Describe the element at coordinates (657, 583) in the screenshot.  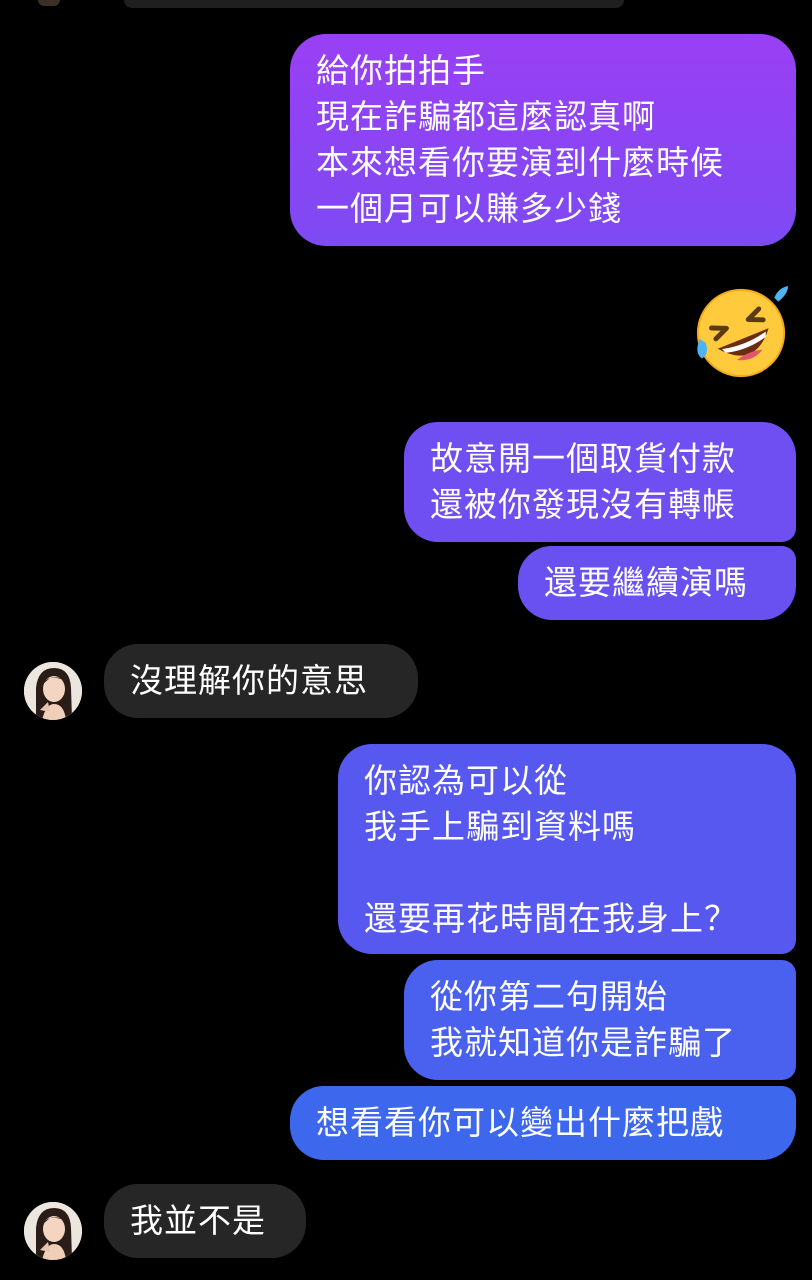
I see `outgoing-message-bubble: 還要繼續演嗎` at that location.